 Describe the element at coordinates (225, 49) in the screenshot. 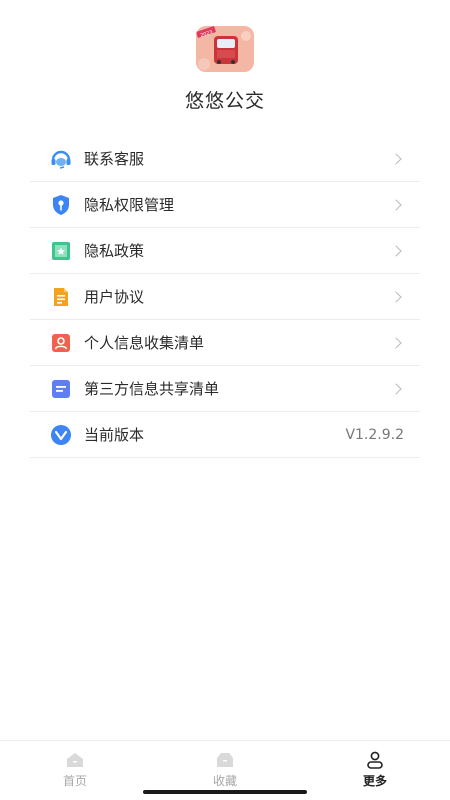

I see `app-logo: 2023` at that location.